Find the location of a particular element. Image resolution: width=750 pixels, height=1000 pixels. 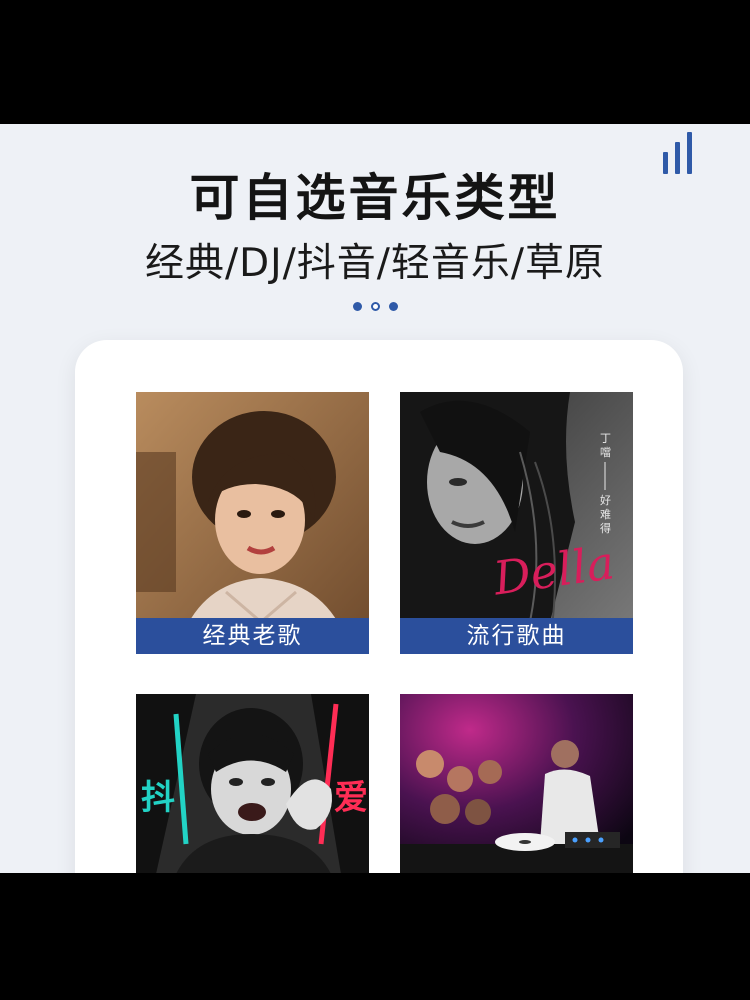

category-tile-douyin: 抖 爱 is located at coordinates (252, 783).